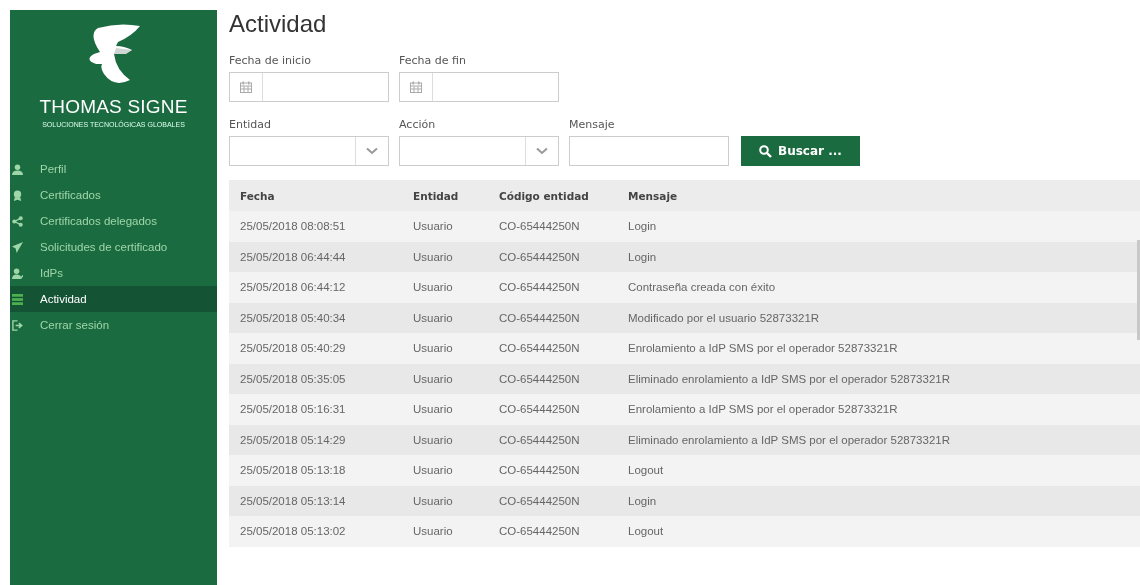 This screenshot has height=585, width=1140. Describe the element at coordinates (113, 325) in the screenshot. I see `sidebar-item: Cerrar sesión` at that location.